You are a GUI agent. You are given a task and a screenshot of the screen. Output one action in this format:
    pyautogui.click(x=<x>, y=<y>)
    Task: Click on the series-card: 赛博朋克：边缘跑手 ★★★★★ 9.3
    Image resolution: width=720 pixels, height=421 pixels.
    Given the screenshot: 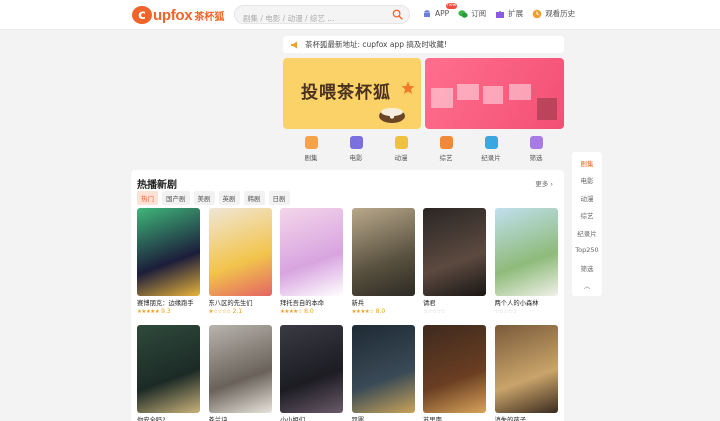 What is the action you would take?
    pyautogui.click(x=168, y=262)
    